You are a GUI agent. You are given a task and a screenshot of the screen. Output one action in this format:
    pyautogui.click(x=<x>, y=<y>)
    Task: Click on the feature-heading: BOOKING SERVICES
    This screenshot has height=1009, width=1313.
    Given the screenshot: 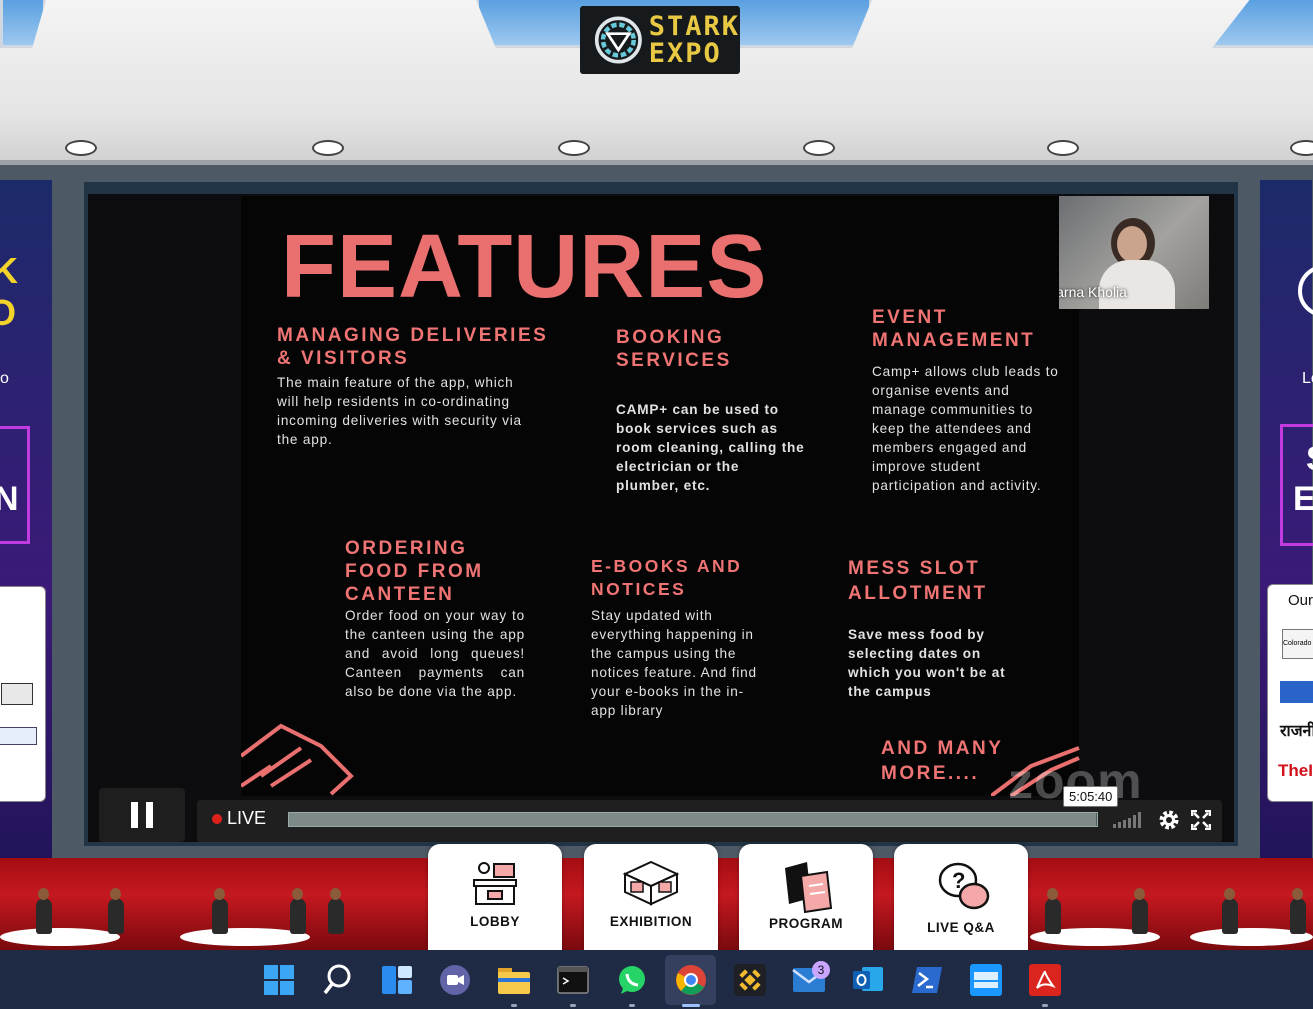 What is the action you would take?
    pyautogui.click(x=674, y=349)
    